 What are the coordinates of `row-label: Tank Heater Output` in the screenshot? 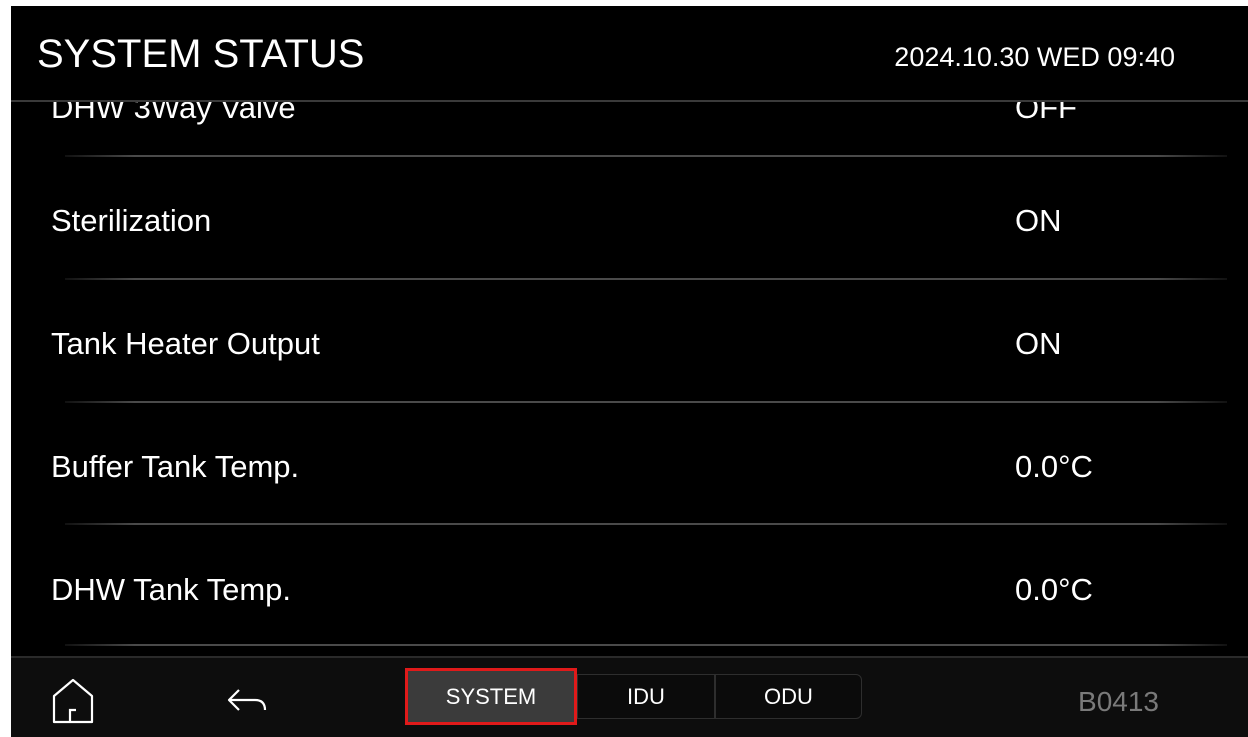 It's located at (185, 343).